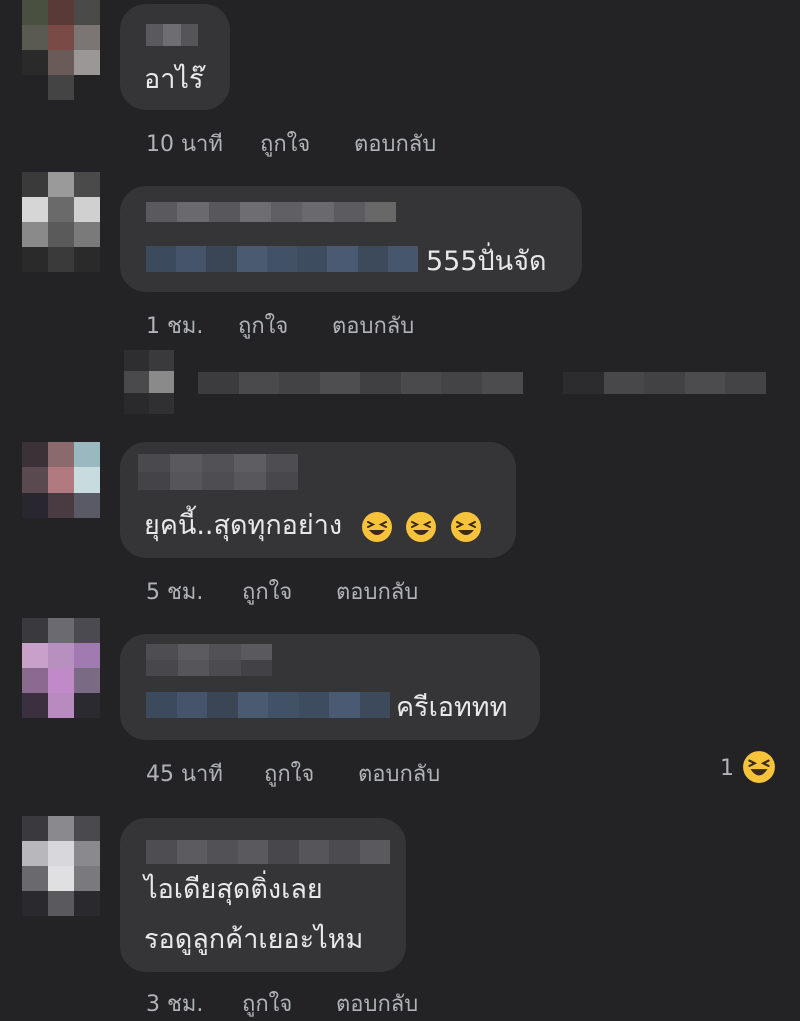  I want to click on comment-text: อาไร๊, so click(174, 79).